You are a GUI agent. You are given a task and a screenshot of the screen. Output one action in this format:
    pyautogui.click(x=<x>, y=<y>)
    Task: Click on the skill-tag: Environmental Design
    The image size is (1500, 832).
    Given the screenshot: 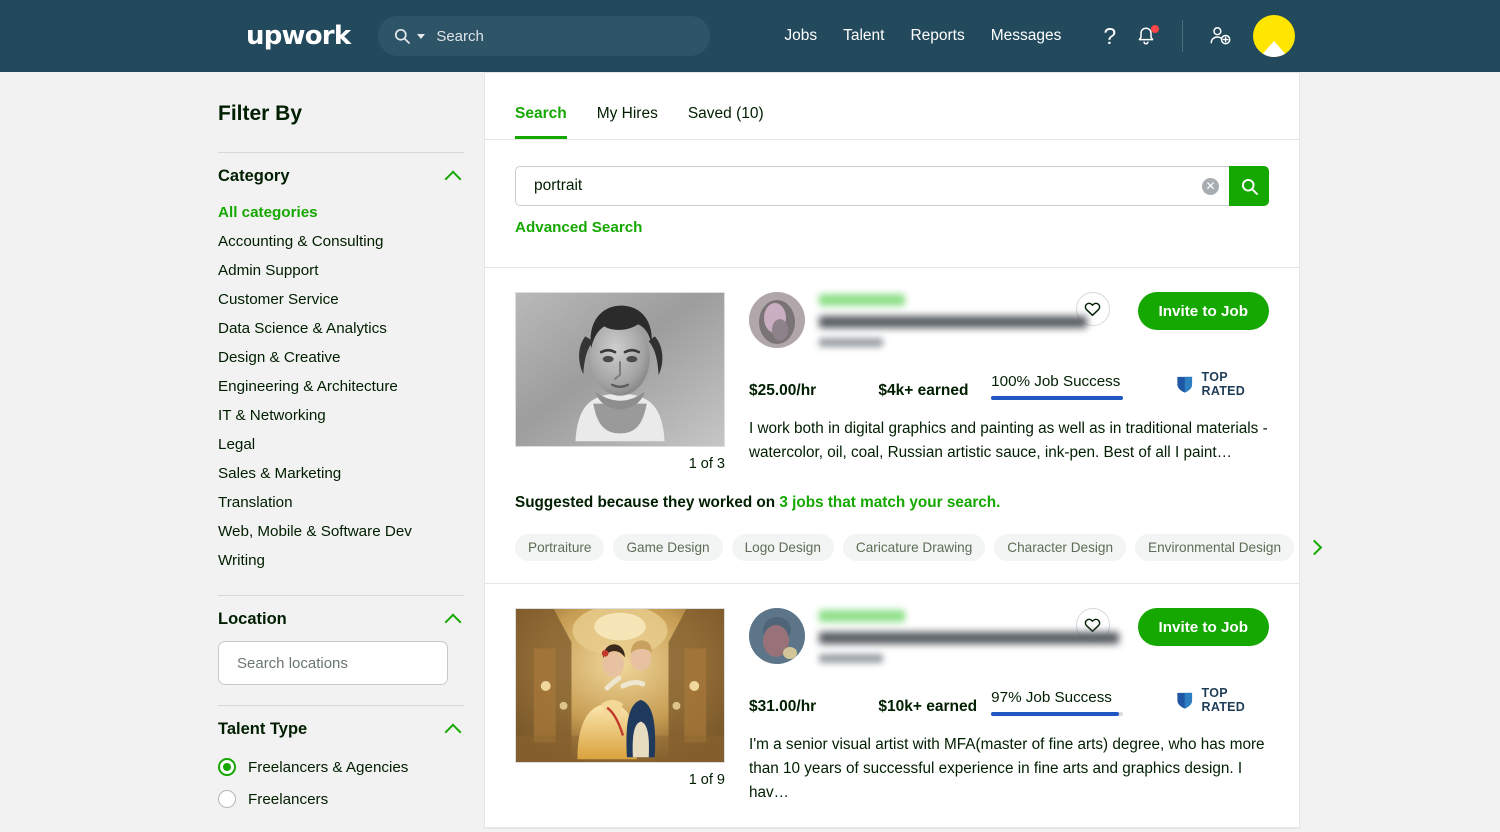 What is the action you would take?
    pyautogui.click(x=1215, y=547)
    